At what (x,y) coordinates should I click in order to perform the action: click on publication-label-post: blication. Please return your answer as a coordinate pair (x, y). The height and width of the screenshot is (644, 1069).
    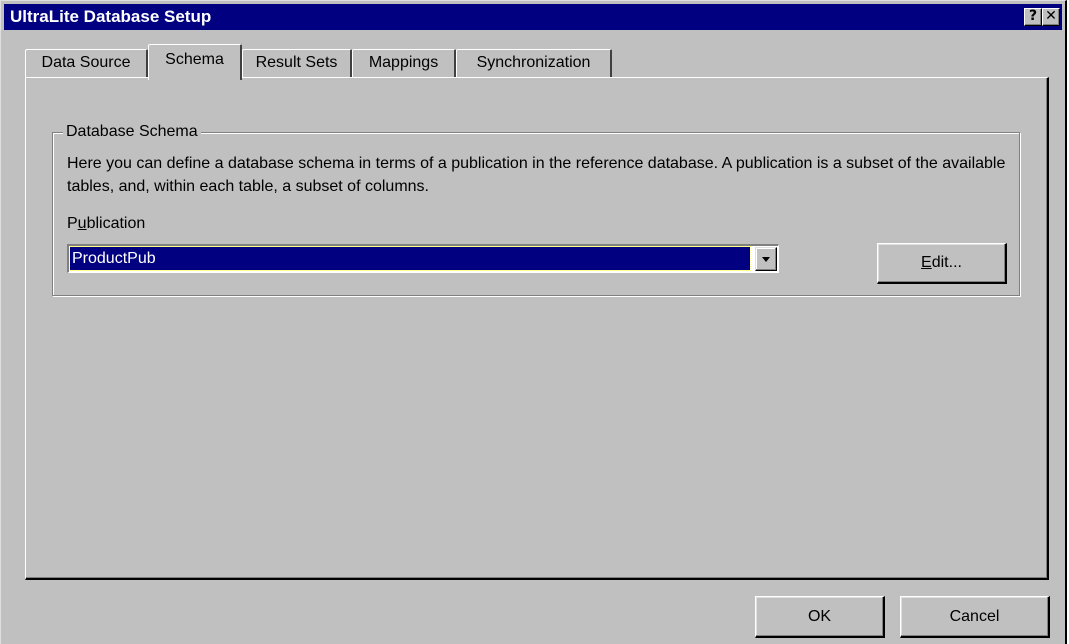
    Looking at the image, I should click on (116, 223).